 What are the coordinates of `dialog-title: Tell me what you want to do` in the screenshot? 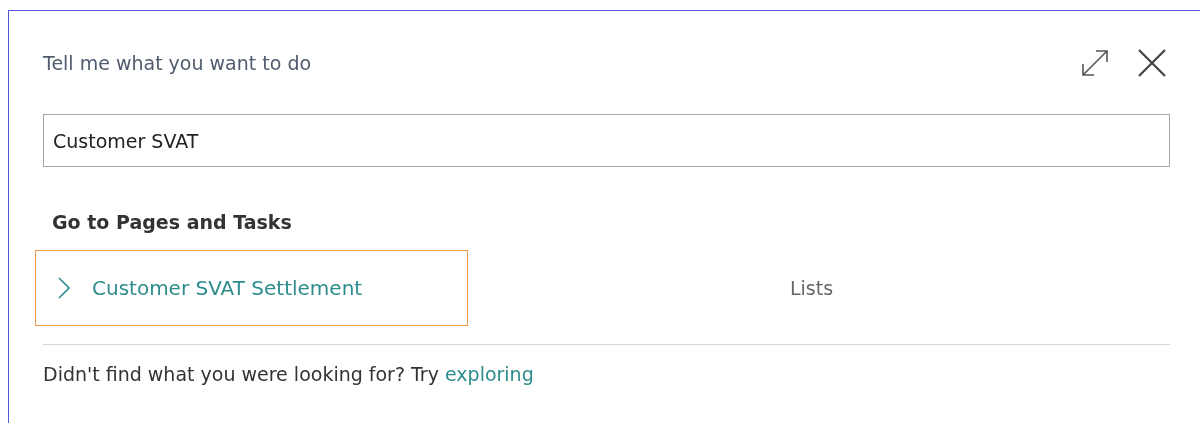 It's located at (177, 62).